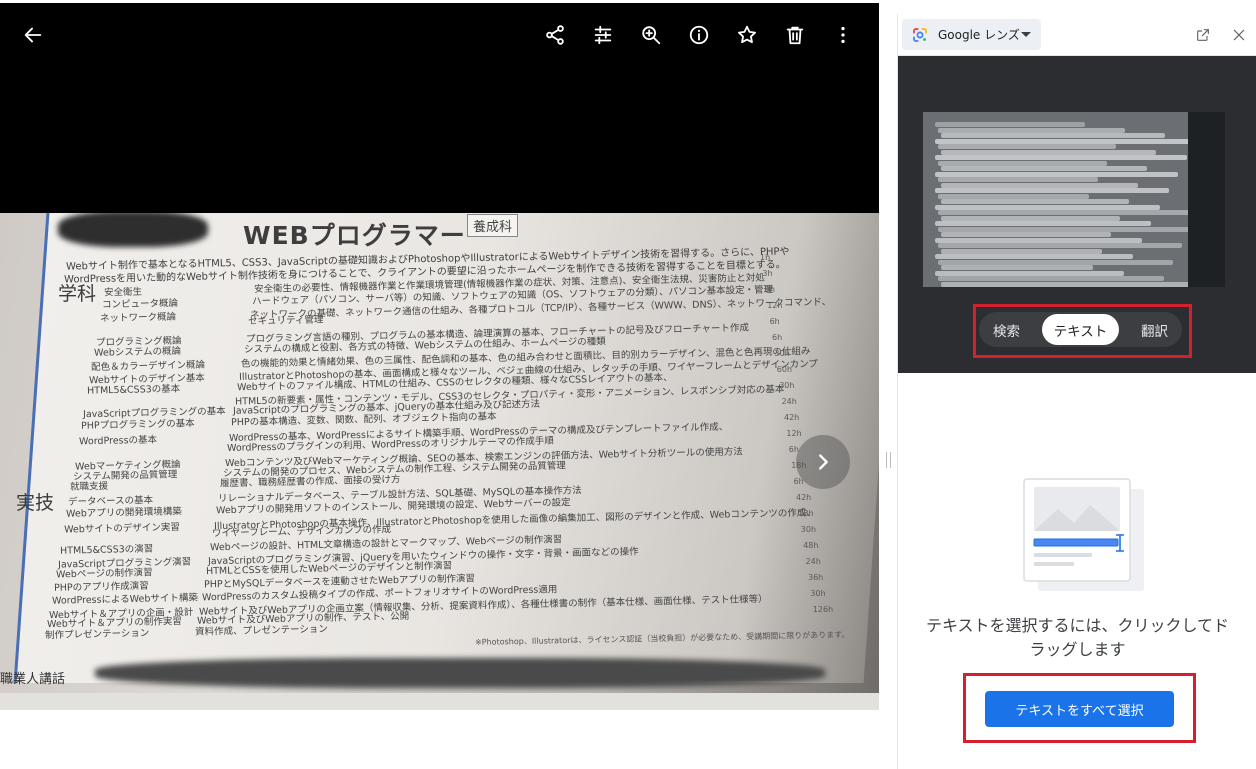 The width and height of the screenshot is (1256, 769). What do you see at coordinates (784, 369) in the screenshot?
I see `course-hours: 60h` at bounding box center [784, 369].